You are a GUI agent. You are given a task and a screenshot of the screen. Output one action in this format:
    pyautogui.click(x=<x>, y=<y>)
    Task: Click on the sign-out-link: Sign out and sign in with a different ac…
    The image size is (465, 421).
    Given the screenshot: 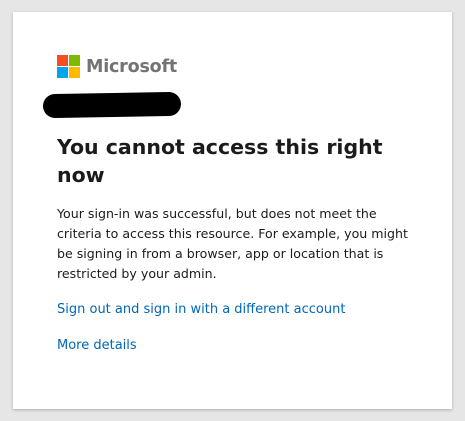 What is the action you would take?
    pyautogui.click(x=201, y=310)
    